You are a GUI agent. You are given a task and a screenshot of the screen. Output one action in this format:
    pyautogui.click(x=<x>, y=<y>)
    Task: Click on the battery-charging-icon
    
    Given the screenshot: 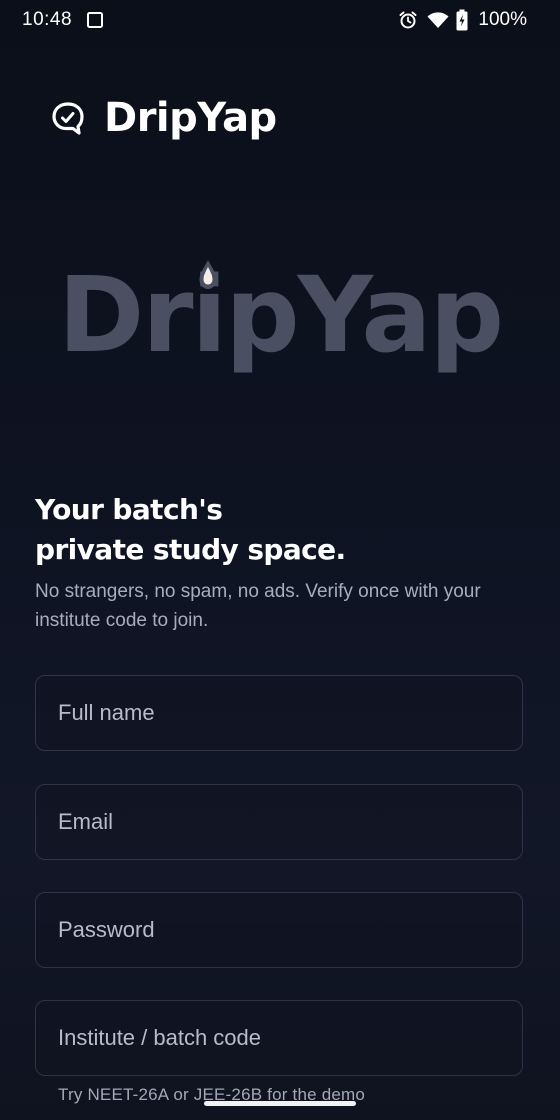 What is the action you would take?
    pyautogui.click(x=462, y=20)
    